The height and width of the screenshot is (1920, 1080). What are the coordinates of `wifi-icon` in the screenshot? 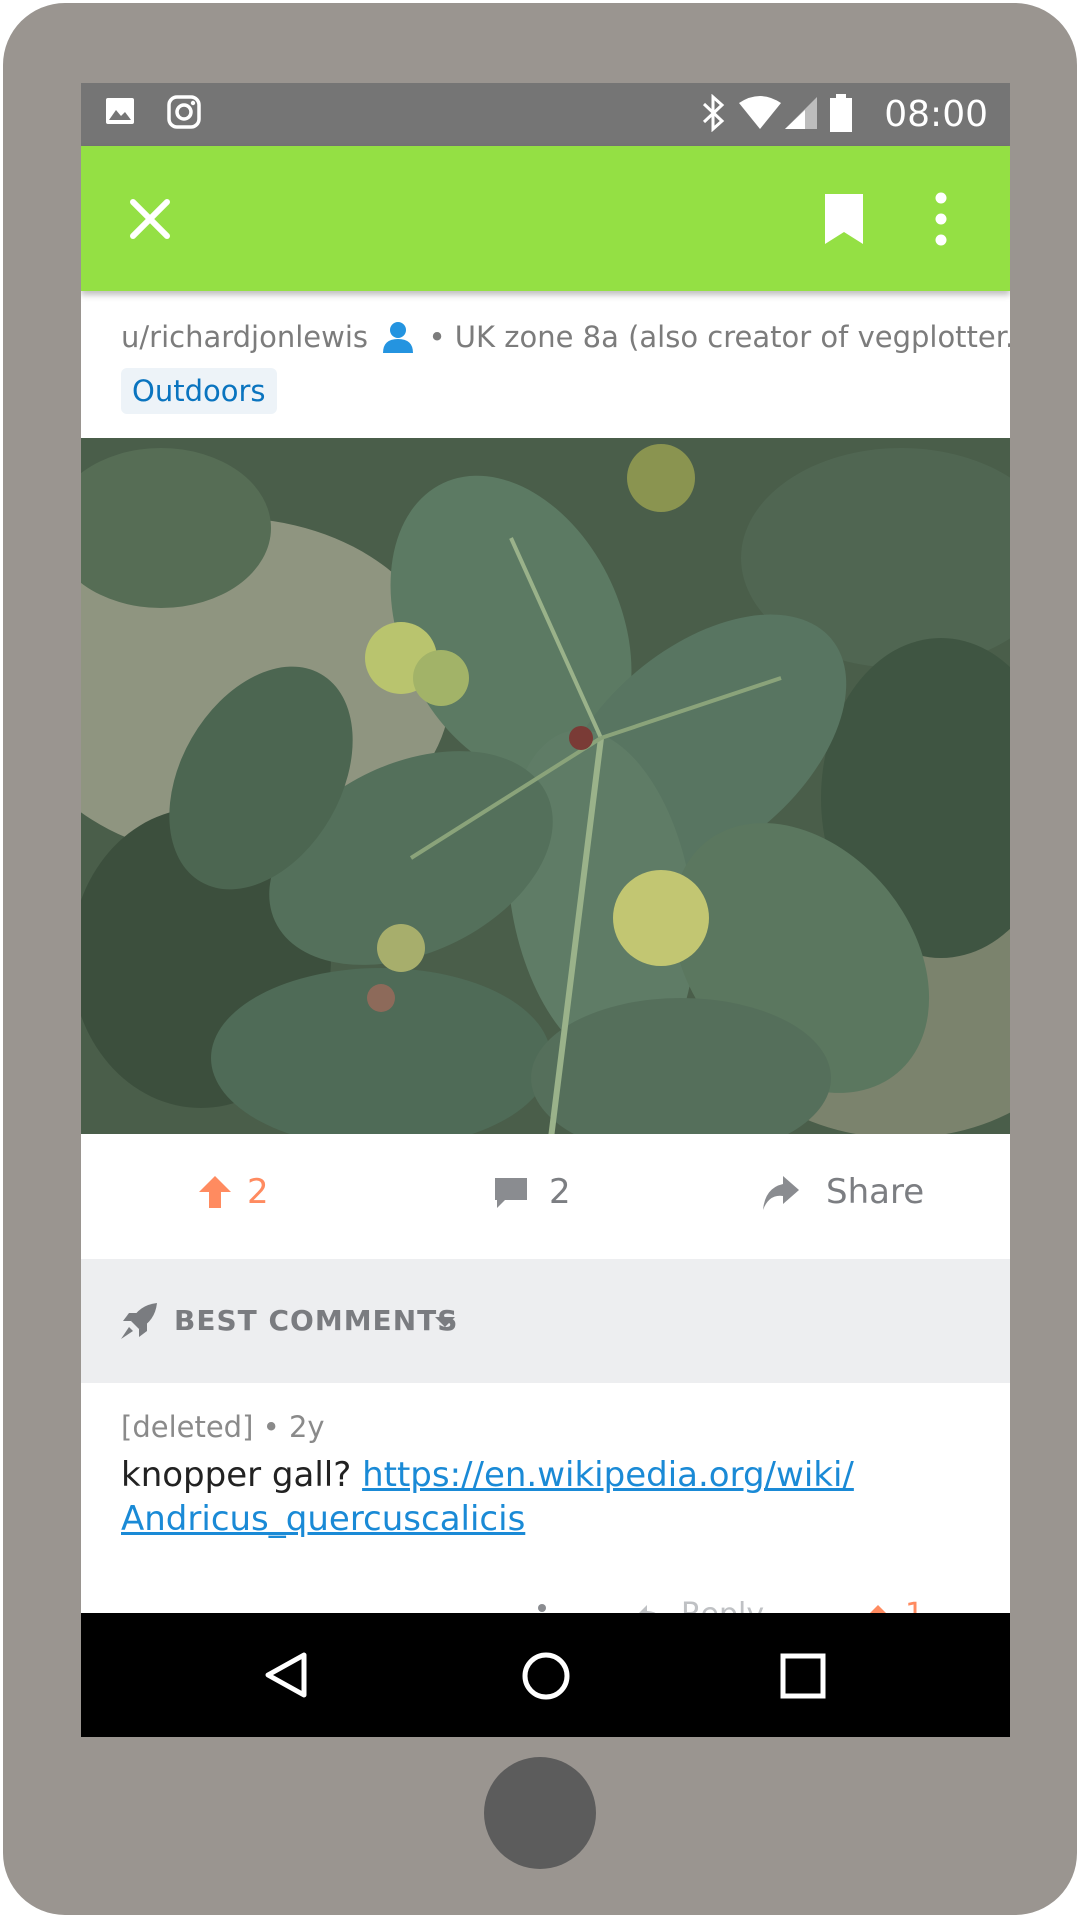 It's located at (760, 112).